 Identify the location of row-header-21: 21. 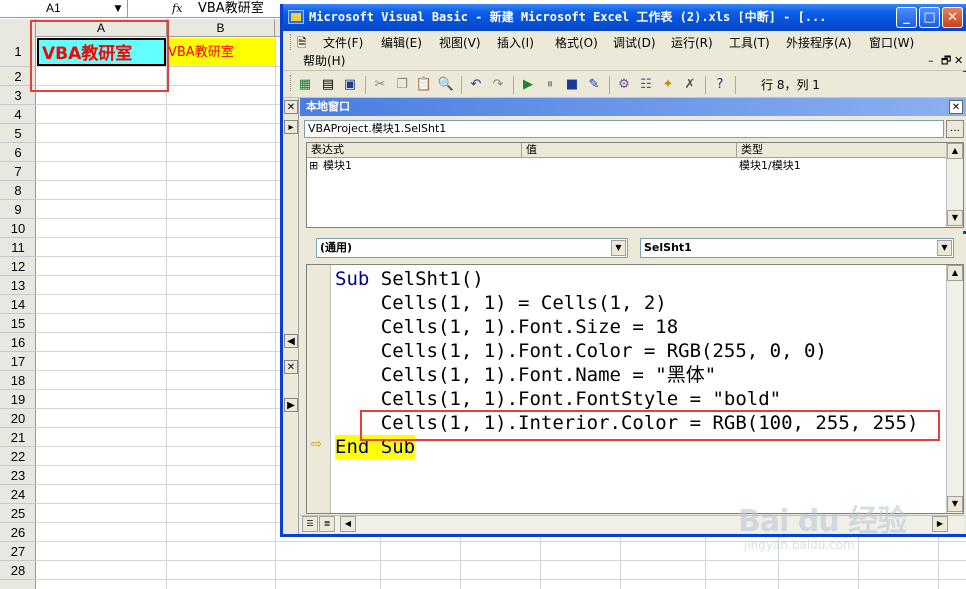
(18, 437).